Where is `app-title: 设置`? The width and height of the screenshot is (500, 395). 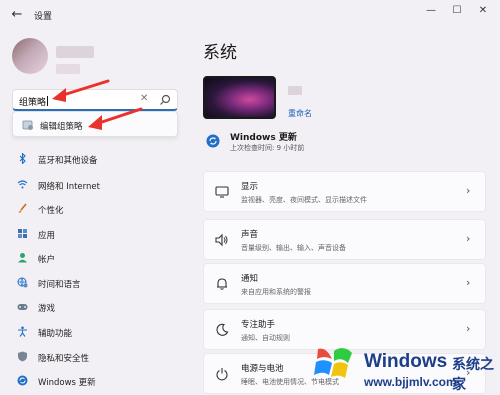
app-title: 设置 is located at coordinates (43, 17).